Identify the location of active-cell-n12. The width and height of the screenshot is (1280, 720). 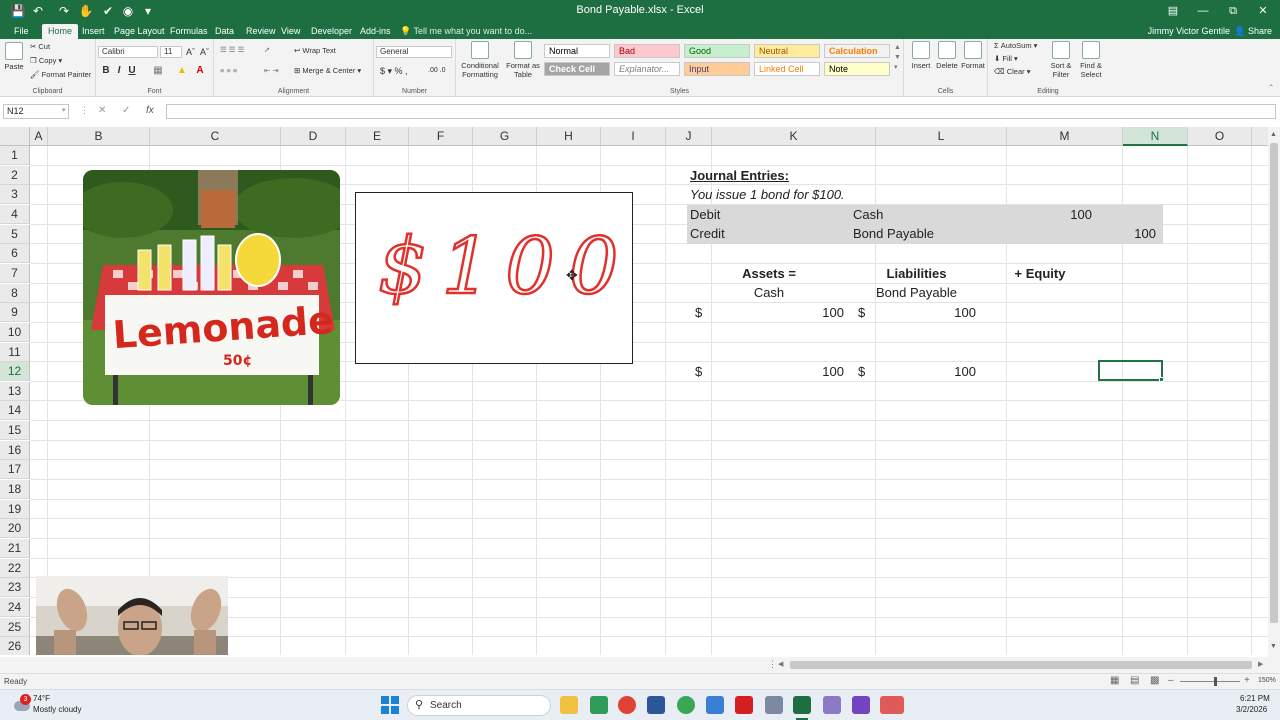
(1130, 370).